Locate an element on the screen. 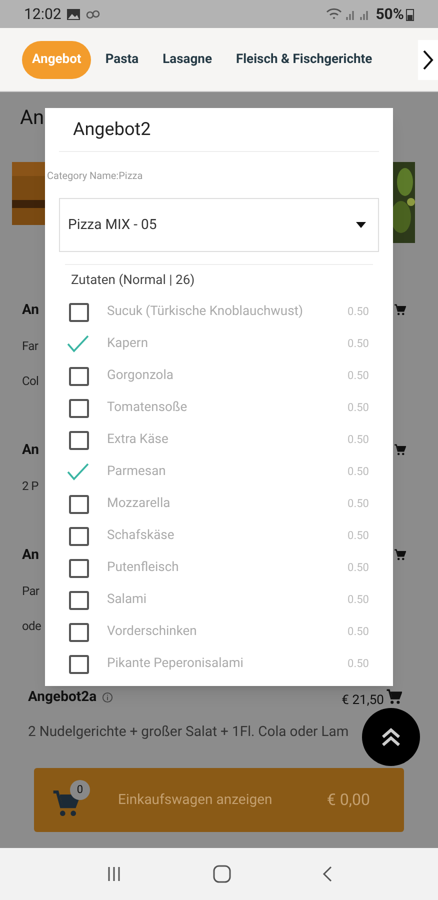 The image size is (438, 900). chevron-right-icon is located at coordinates (428, 59).